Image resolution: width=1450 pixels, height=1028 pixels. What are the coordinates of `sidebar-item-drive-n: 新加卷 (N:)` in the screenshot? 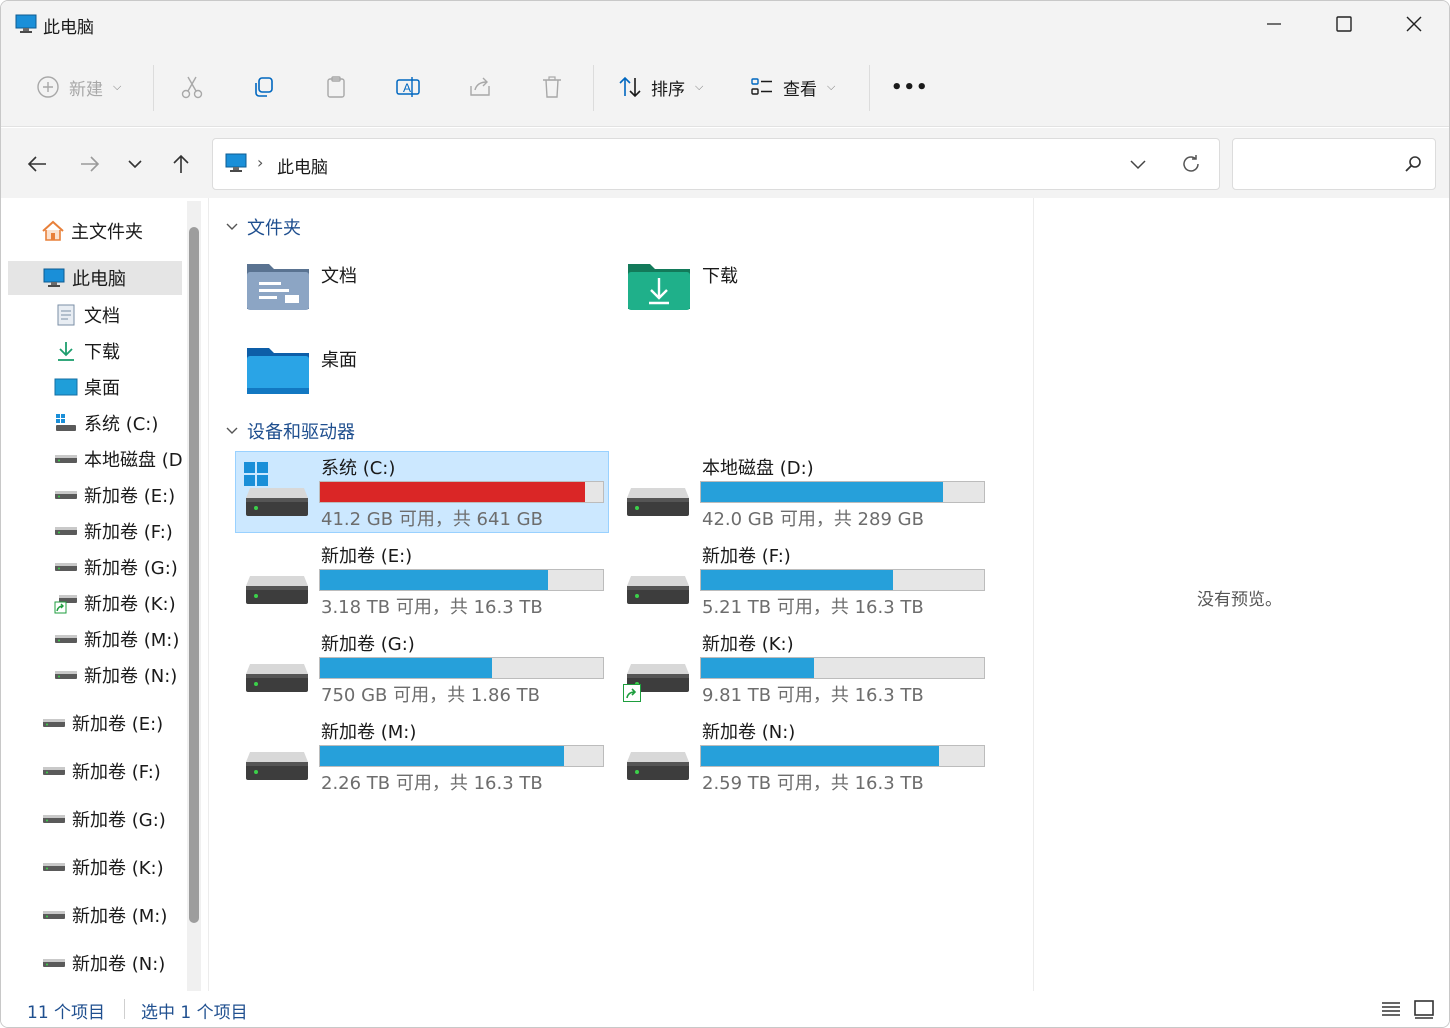 It's located at (115, 675).